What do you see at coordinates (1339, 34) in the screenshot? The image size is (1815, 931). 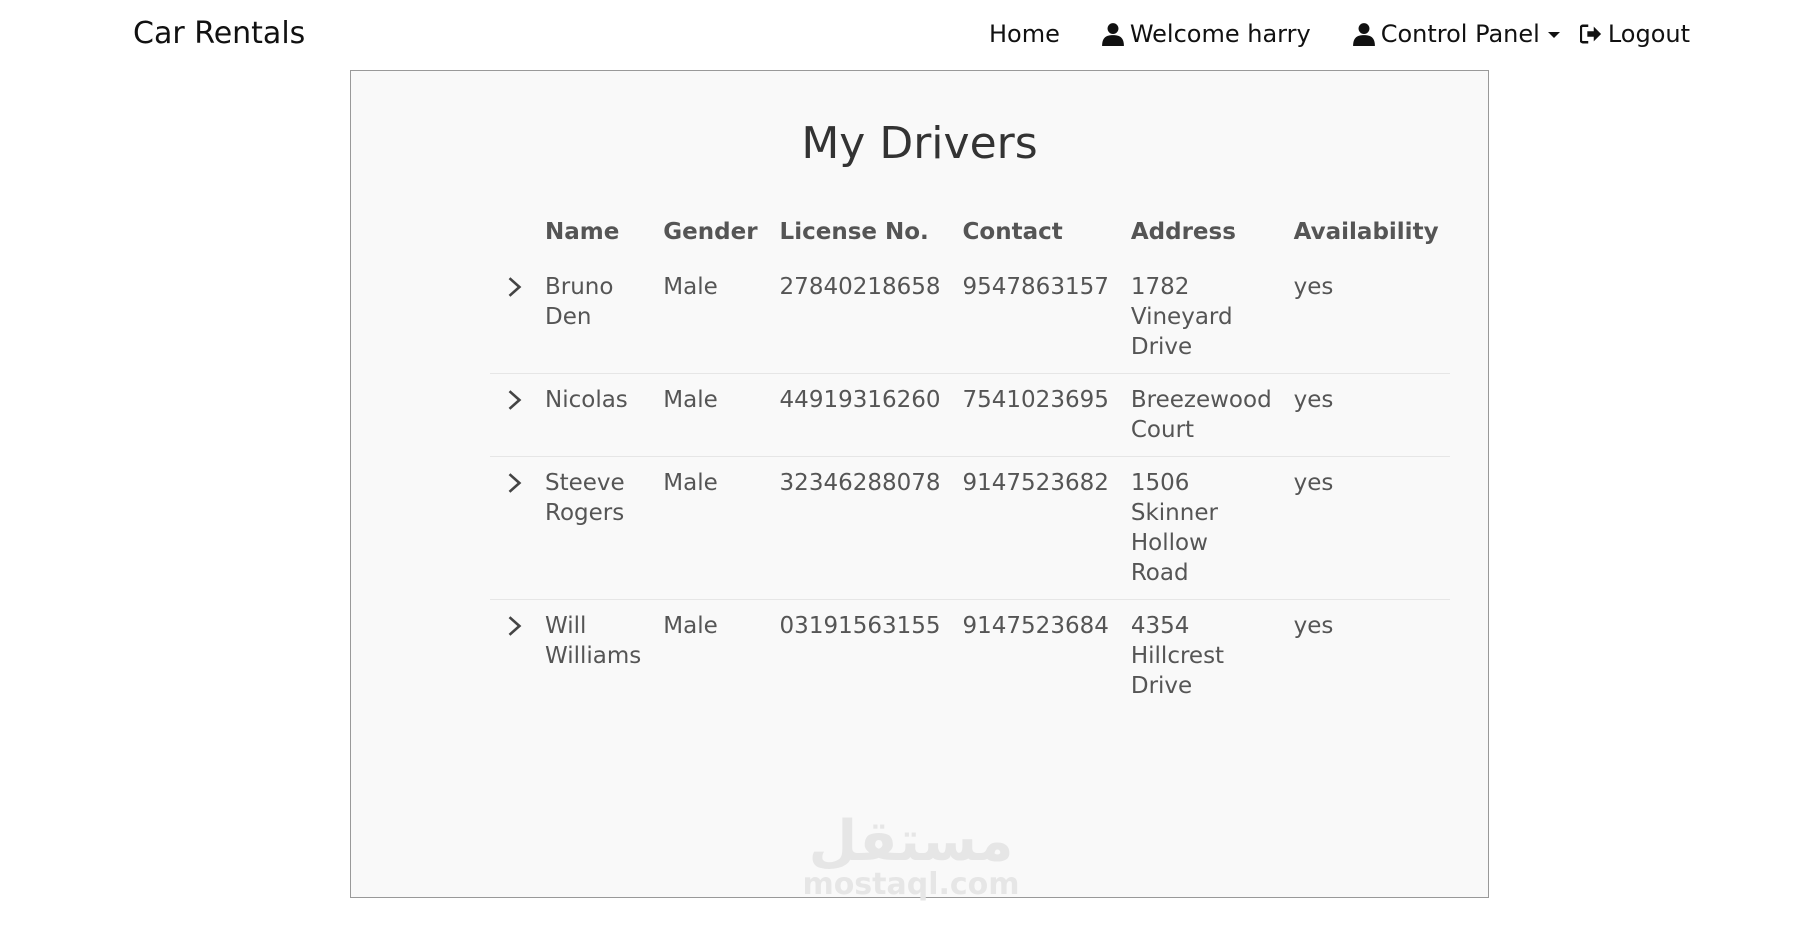 I see `nav-links: Home Welcome harry Control Panel Logout` at bounding box center [1339, 34].